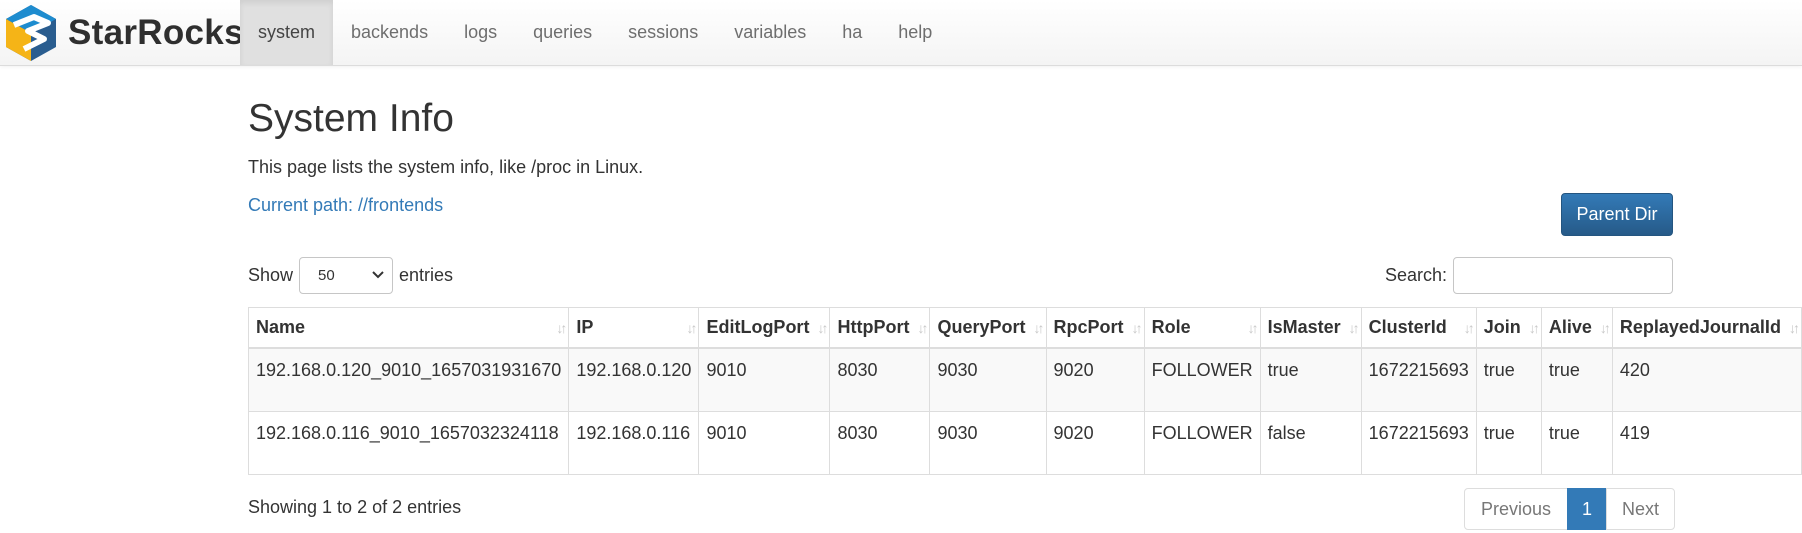 The width and height of the screenshot is (1802, 533). Describe the element at coordinates (852, 32) in the screenshot. I see `nav-item-ha: ha` at that location.